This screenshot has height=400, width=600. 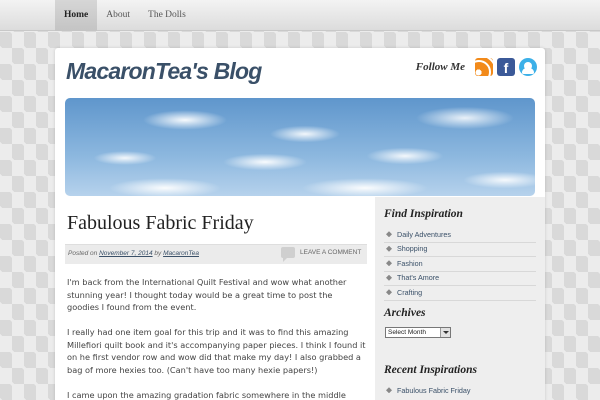 I want to click on sidebar-item-label: Fashion, so click(x=410, y=263).